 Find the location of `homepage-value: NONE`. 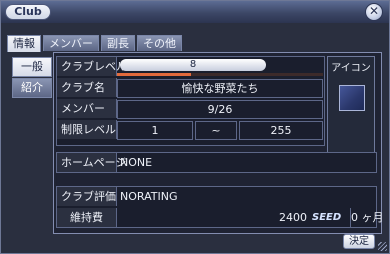

homepage-value: NONE is located at coordinates (136, 162).